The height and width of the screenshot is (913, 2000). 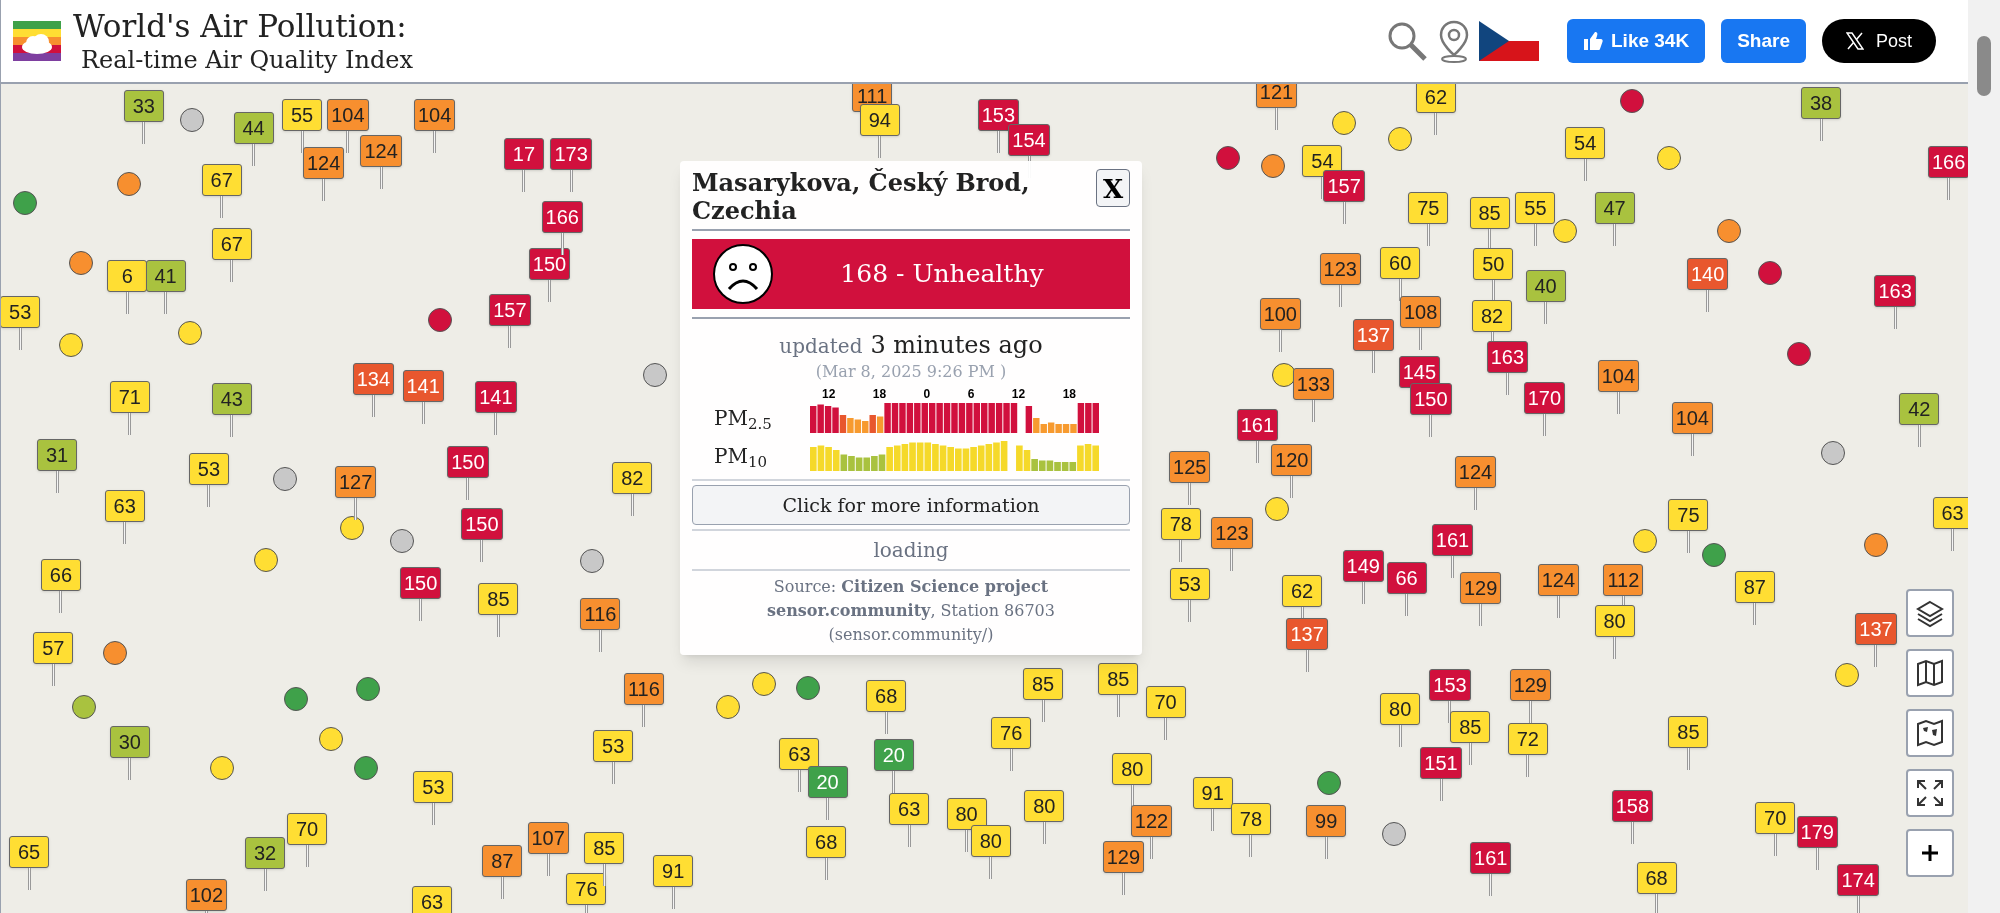 What do you see at coordinates (523, 154) in the screenshot?
I see `aqi-marker: 17` at bounding box center [523, 154].